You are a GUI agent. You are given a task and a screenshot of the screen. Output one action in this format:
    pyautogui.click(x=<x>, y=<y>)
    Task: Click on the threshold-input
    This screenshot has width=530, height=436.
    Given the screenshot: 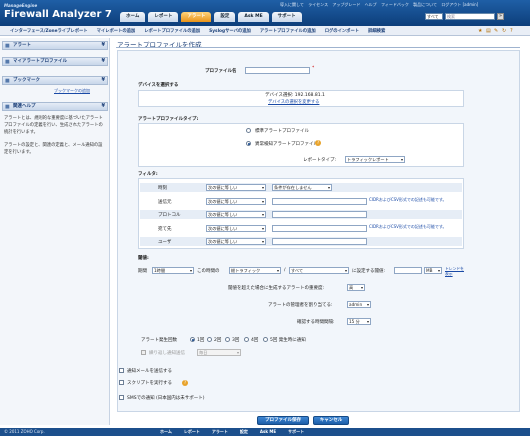 What is the action you would take?
    pyautogui.click(x=408, y=270)
    